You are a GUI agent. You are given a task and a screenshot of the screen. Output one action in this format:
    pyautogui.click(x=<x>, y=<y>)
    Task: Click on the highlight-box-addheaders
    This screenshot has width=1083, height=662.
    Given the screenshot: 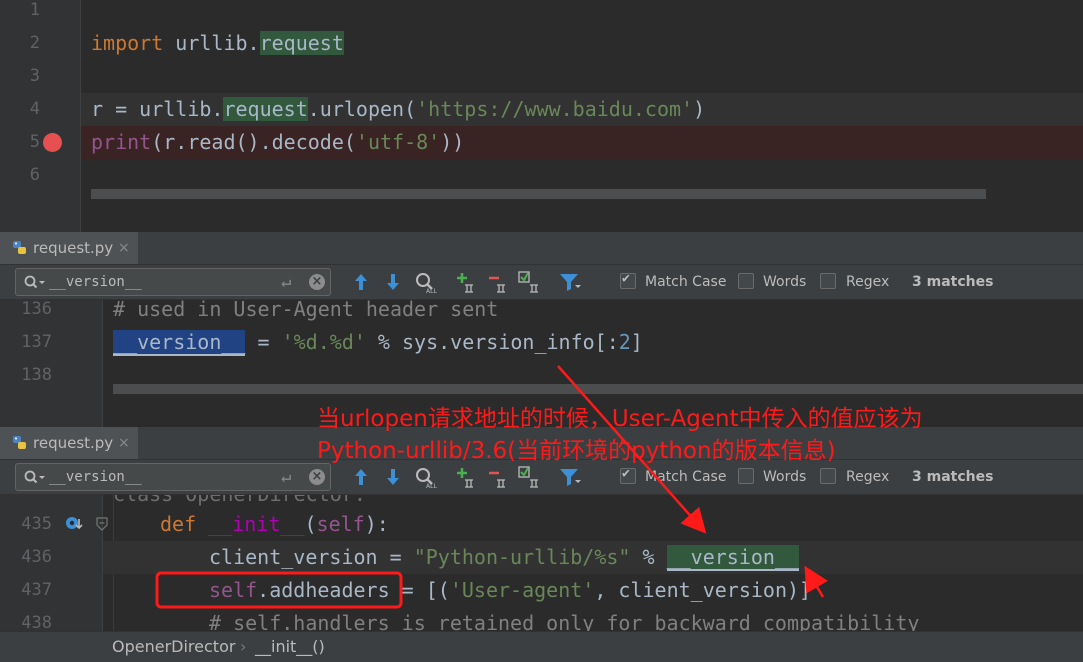 What is the action you would take?
    pyautogui.click(x=279, y=590)
    